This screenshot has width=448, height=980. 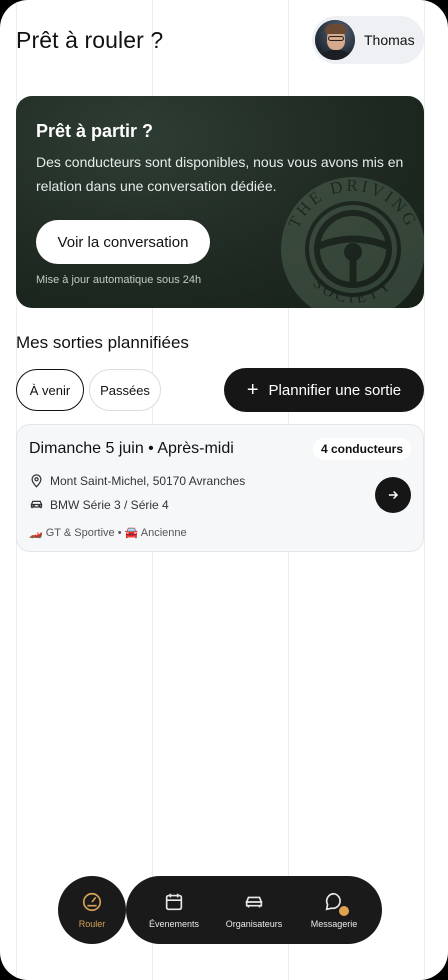 What do you see at coordinates (336, 903) in the screenshot?
I see `chat-icon-wrap` at bounding box center [336, 903].